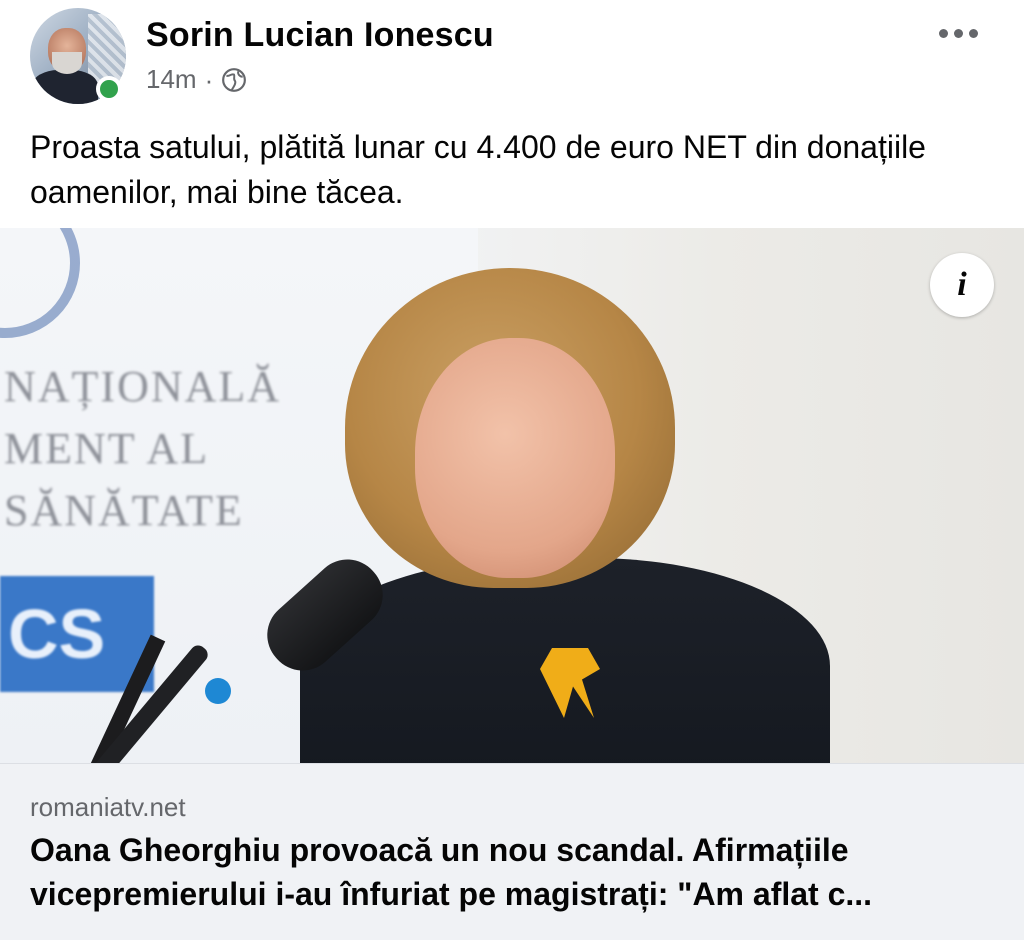  Describe the element at coordinates (171, 79) in the screenshot. I see `post-timestamp: 14m` at that location.